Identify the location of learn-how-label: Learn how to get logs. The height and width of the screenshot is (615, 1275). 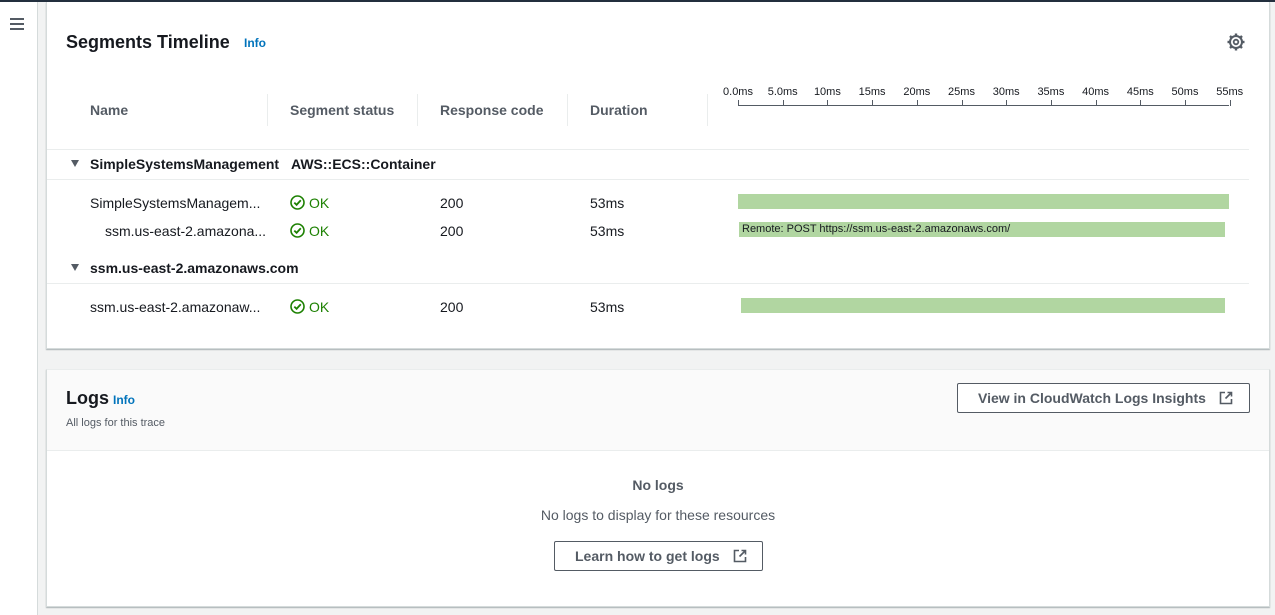
(647, 556).